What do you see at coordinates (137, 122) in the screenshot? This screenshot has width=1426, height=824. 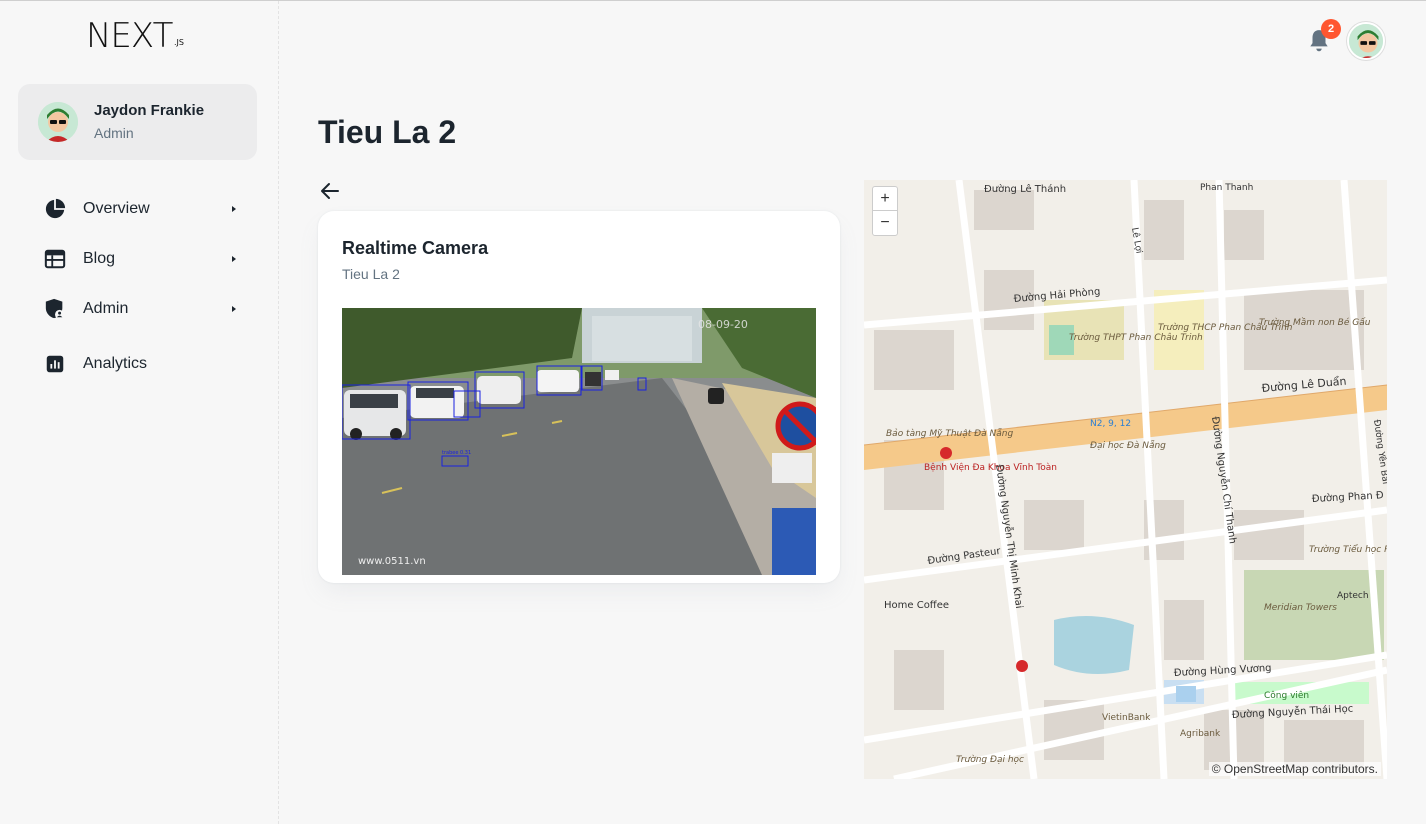 I see `user-card: Jaydon Frankie Admin` at bounding box center [137, 122].